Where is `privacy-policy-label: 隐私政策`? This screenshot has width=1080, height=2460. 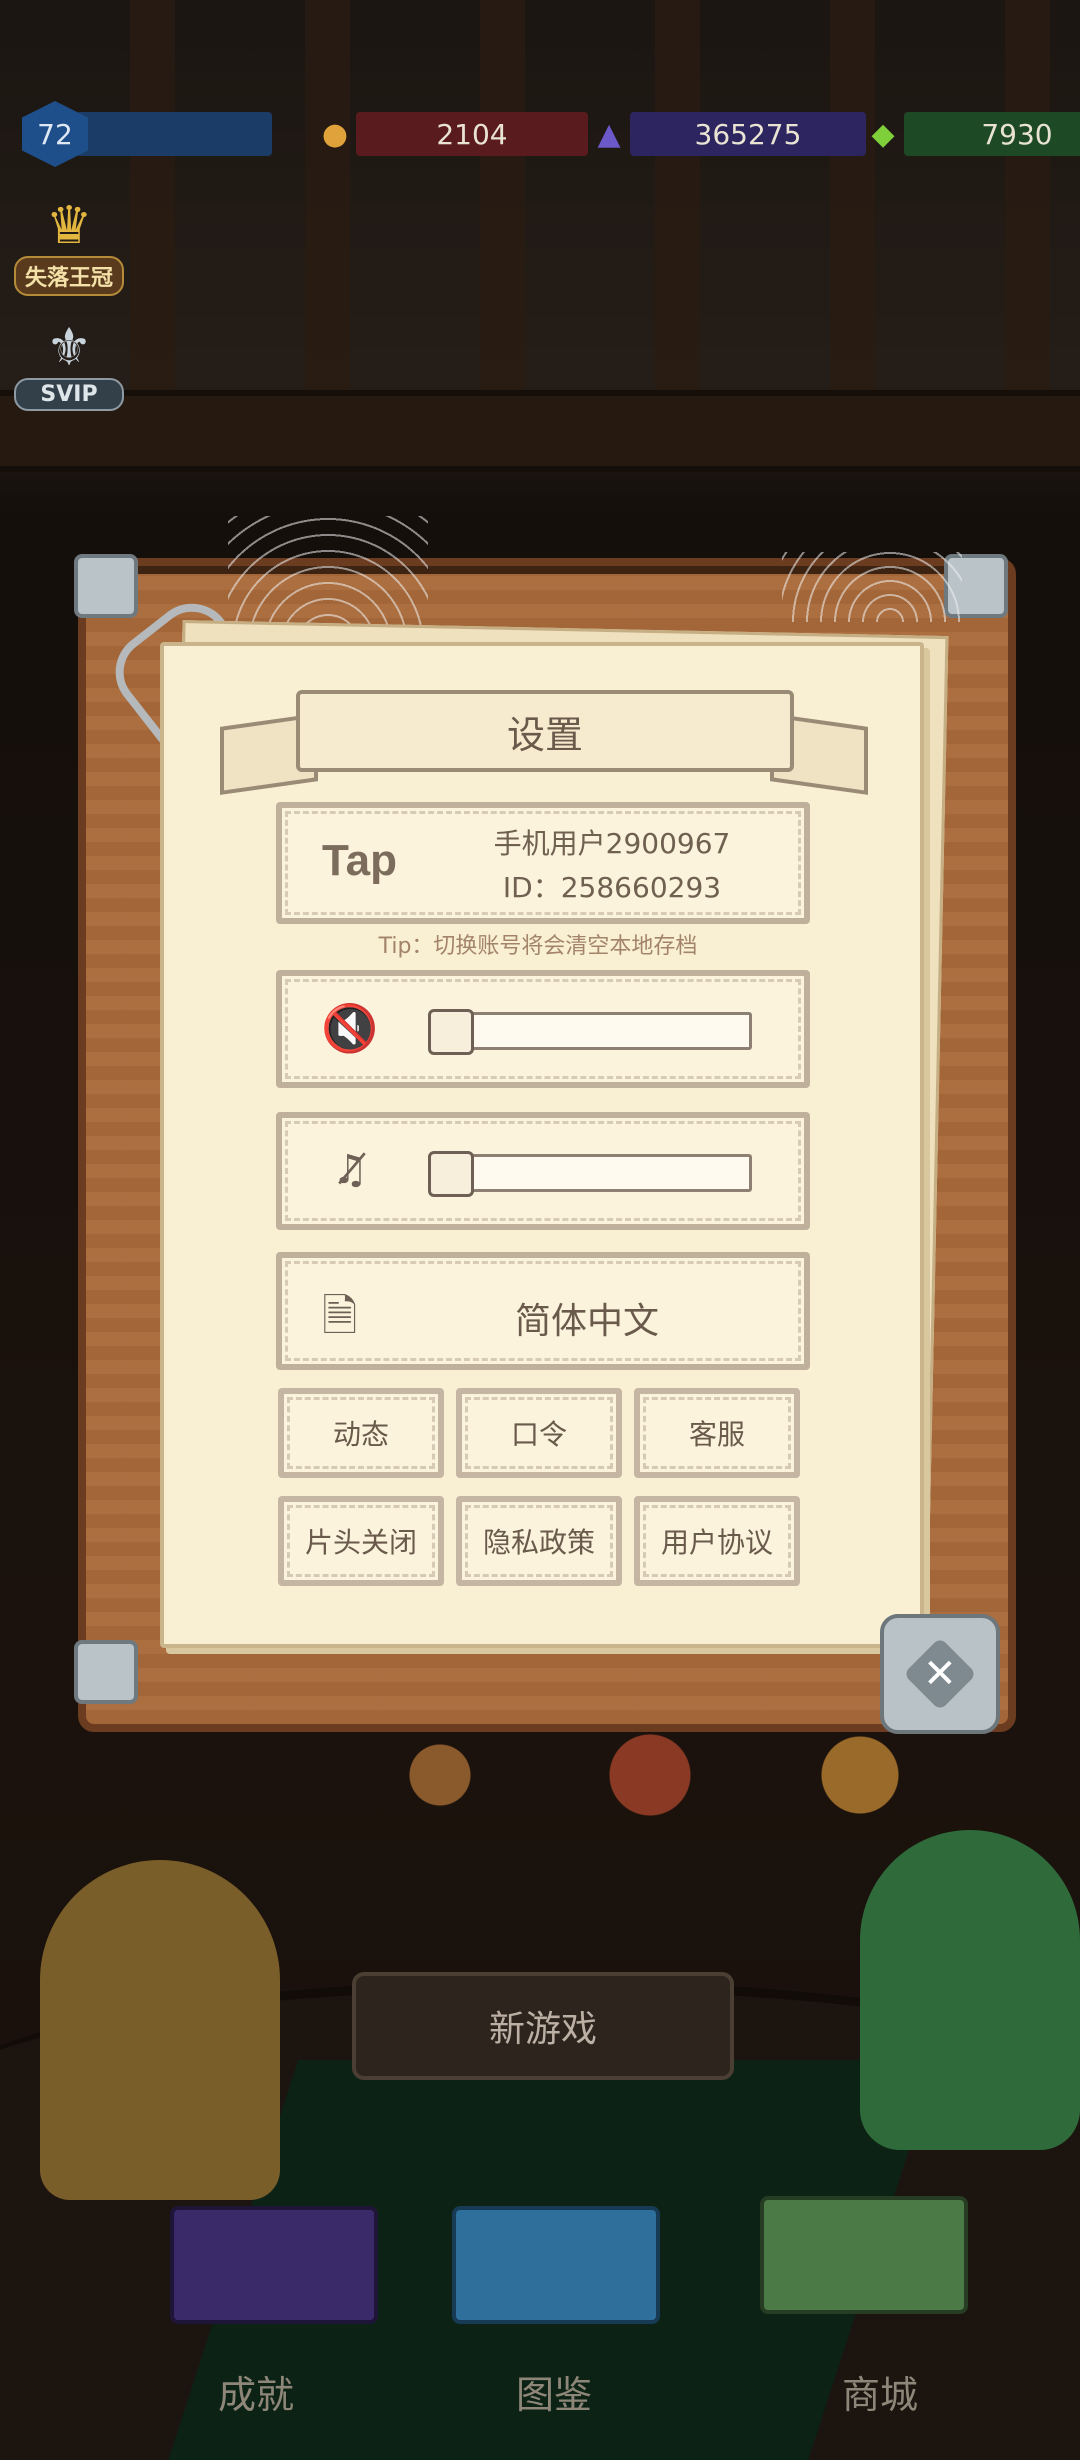 privacy-policy-label: 隐私政策 is located at coordinates (538, 1542).